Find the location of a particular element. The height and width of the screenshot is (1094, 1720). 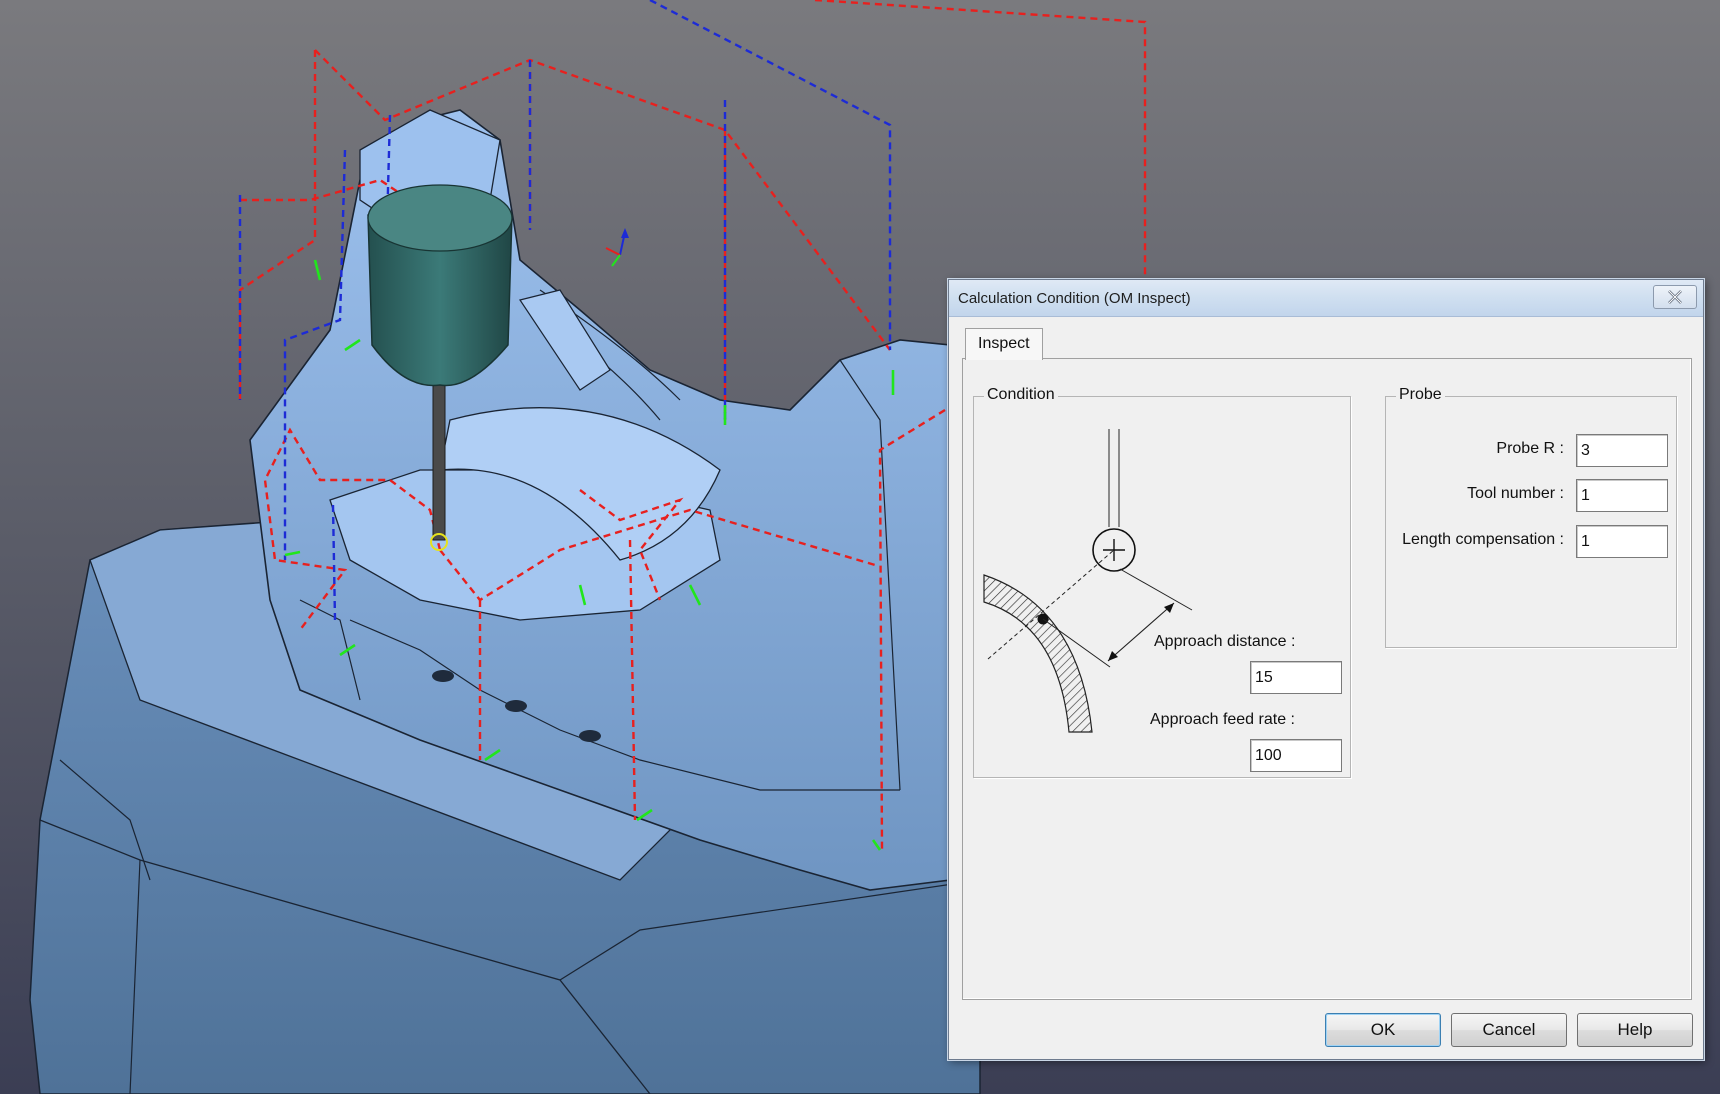

tool-number-label: Tool number : is located at coordinates (1515, 493).